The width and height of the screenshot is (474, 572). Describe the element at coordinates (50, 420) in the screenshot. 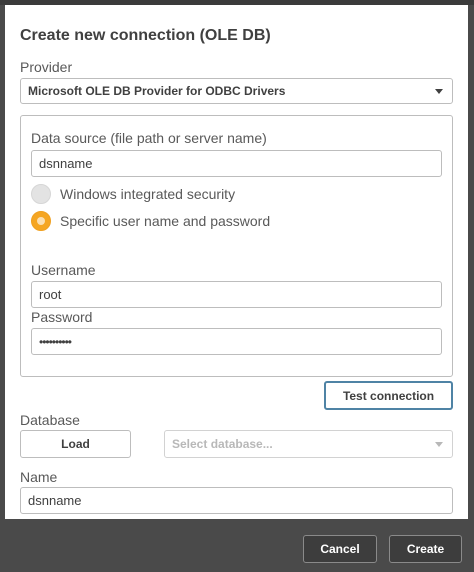

I see `database-label: Database` at that location.